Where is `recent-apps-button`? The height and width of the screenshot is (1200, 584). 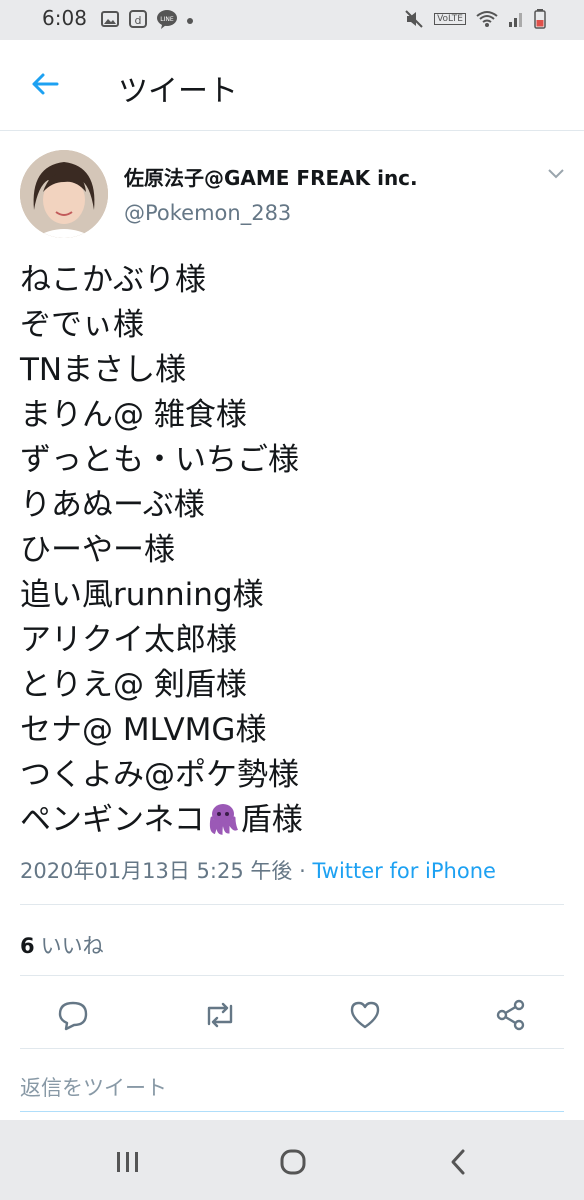
recent-apps-button is located at coordinates (128, 1162).